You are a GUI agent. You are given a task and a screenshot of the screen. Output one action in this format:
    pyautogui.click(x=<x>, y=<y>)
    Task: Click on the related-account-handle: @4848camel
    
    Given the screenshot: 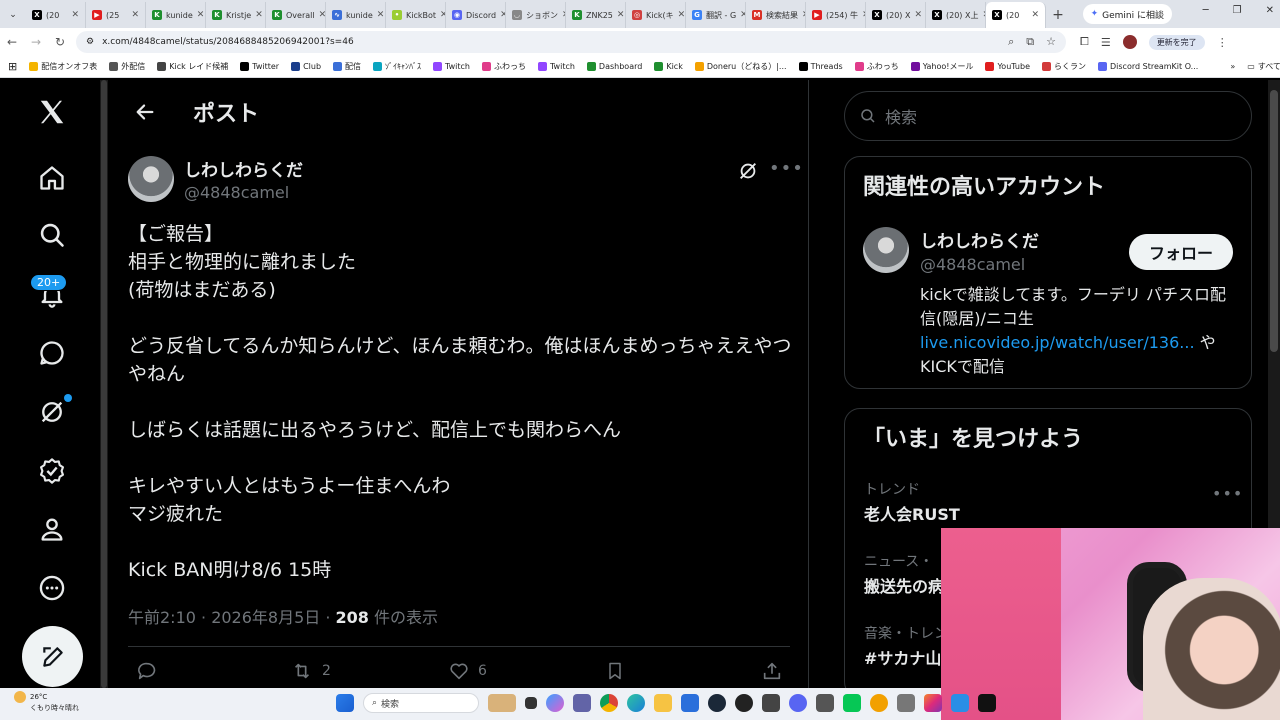 What is the action you would take?
    pyautogui.click(x=972, y=264)
    